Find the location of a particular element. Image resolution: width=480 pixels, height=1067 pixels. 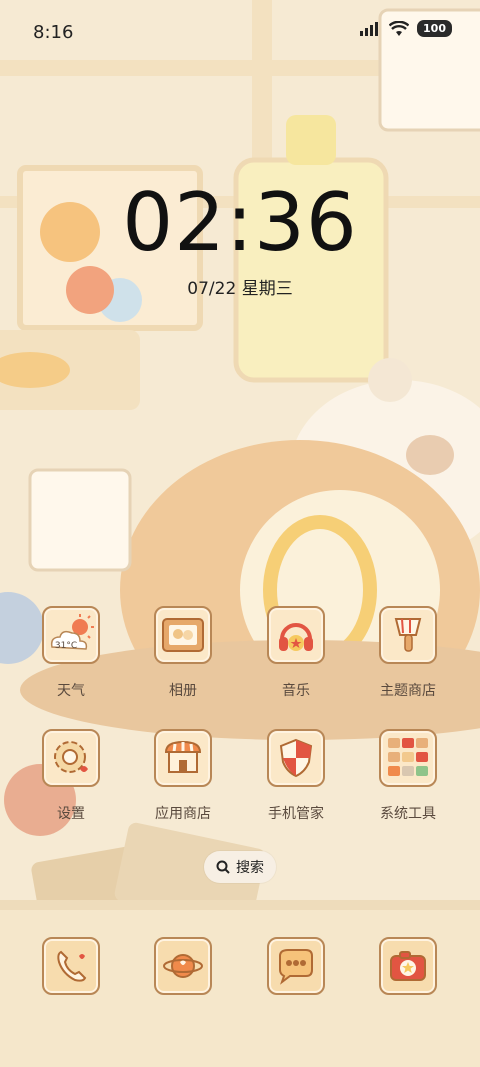

photo-frame-icon is located at coordinates (183, 635).